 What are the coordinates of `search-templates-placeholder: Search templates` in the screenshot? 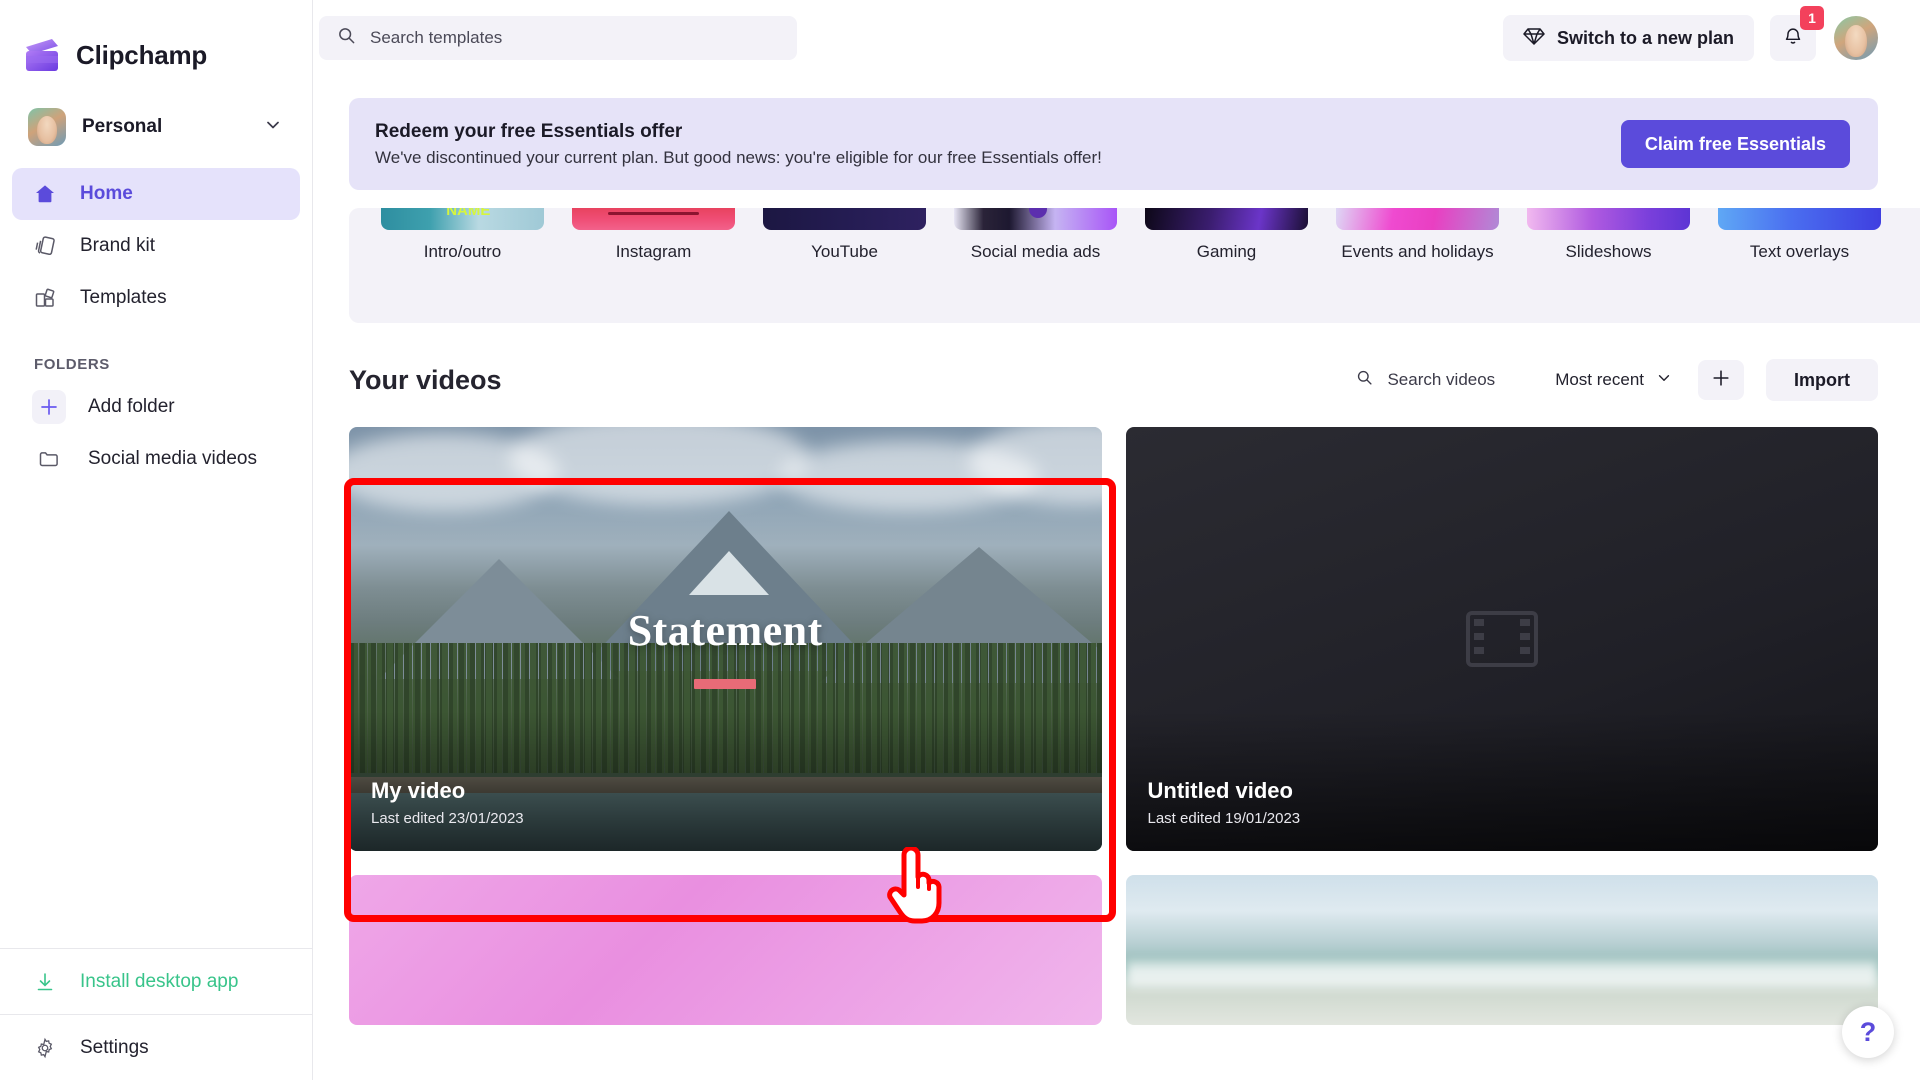 It's located at (436, 37).